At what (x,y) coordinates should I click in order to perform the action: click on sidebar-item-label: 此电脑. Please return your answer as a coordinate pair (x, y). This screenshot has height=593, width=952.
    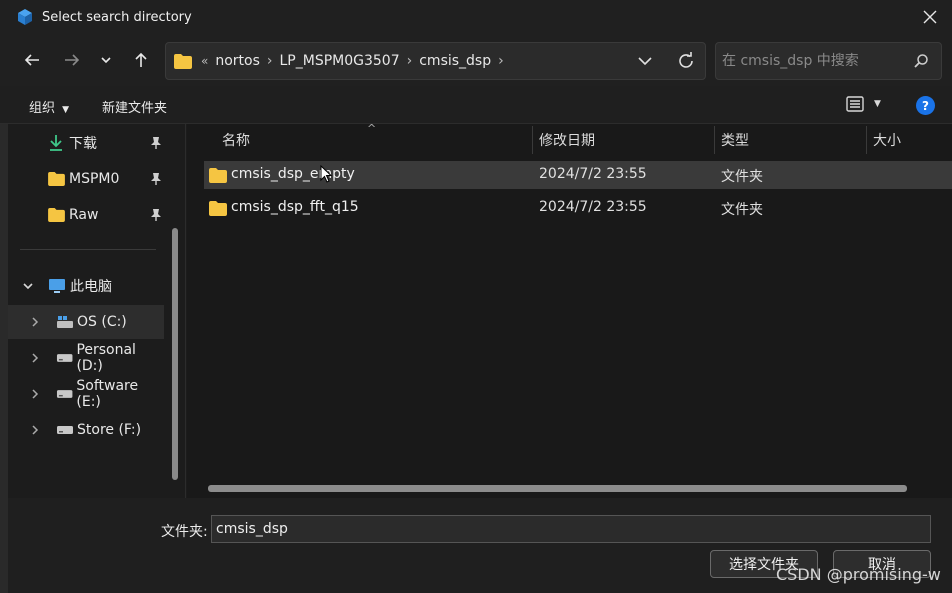
    Looking at the image, I should click on (91, 287).